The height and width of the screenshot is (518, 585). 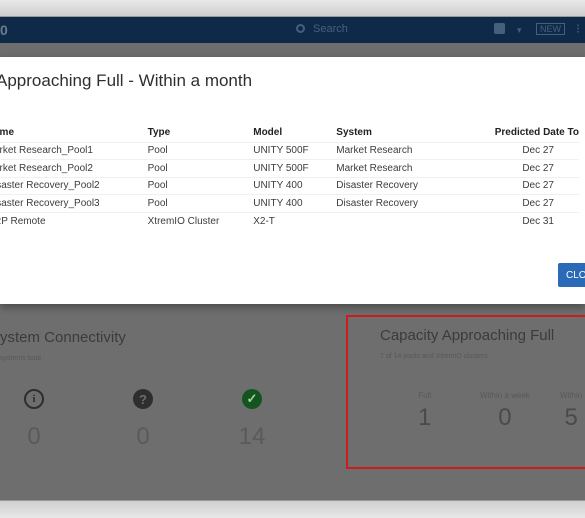 I want to click on connectivity-unknown-count: 0, so click(x=143, y=436).